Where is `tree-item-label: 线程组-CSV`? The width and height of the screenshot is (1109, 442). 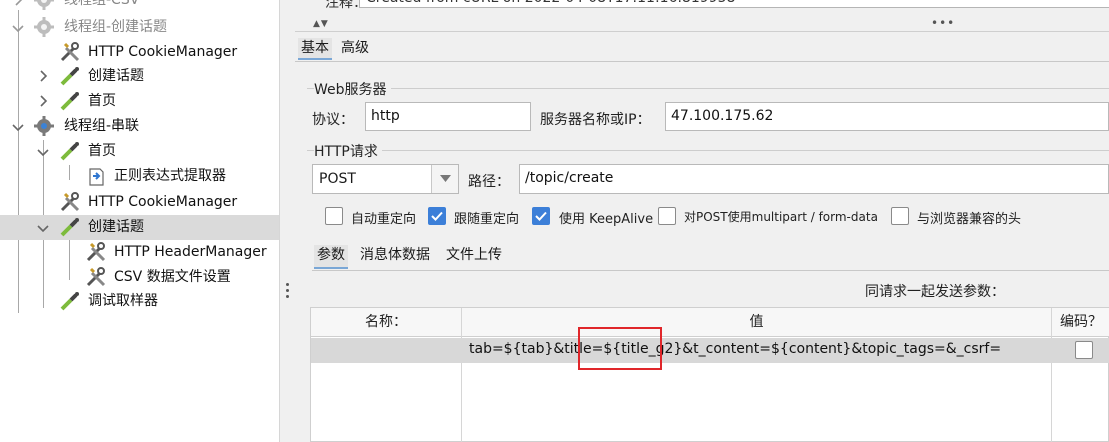 tree-item-label: 线程组-CSV is located at coordinates (102, 4).